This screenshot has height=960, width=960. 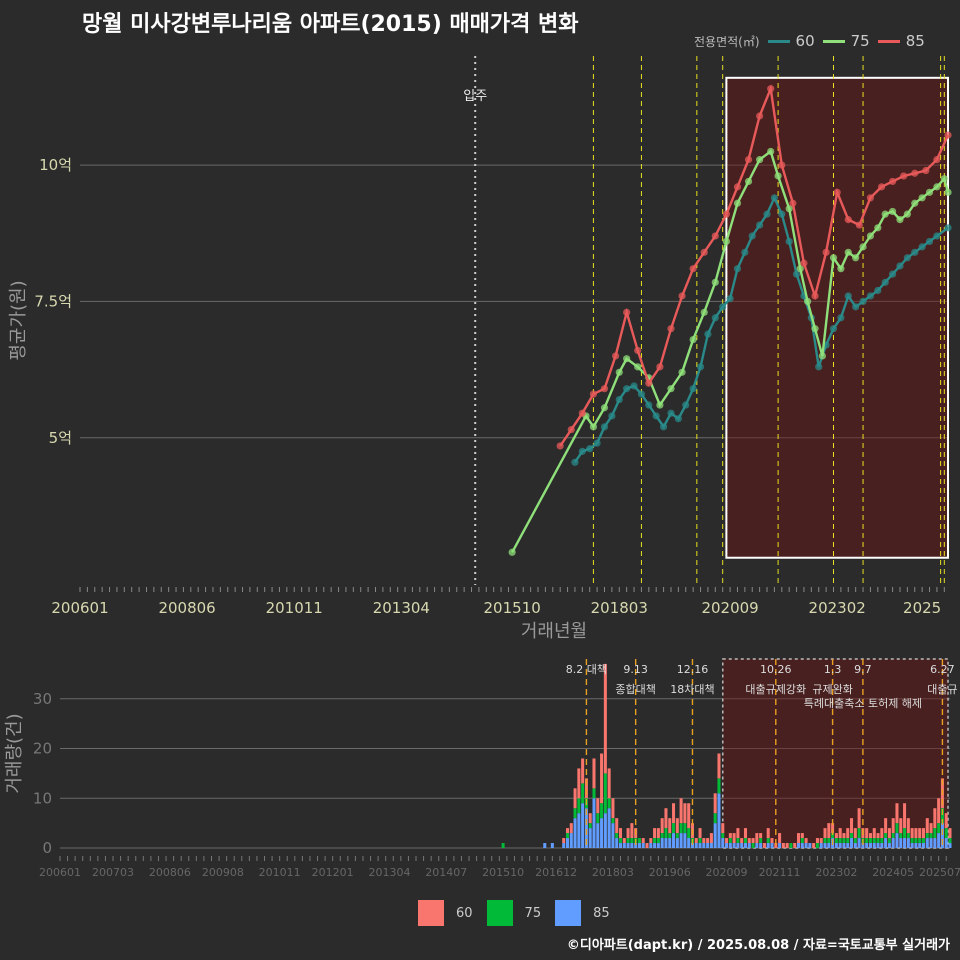 What do you see at coordinates (280, 872) in the screenshot?
I see `x-tick-label: 201011` at bounding box center [280, 872].